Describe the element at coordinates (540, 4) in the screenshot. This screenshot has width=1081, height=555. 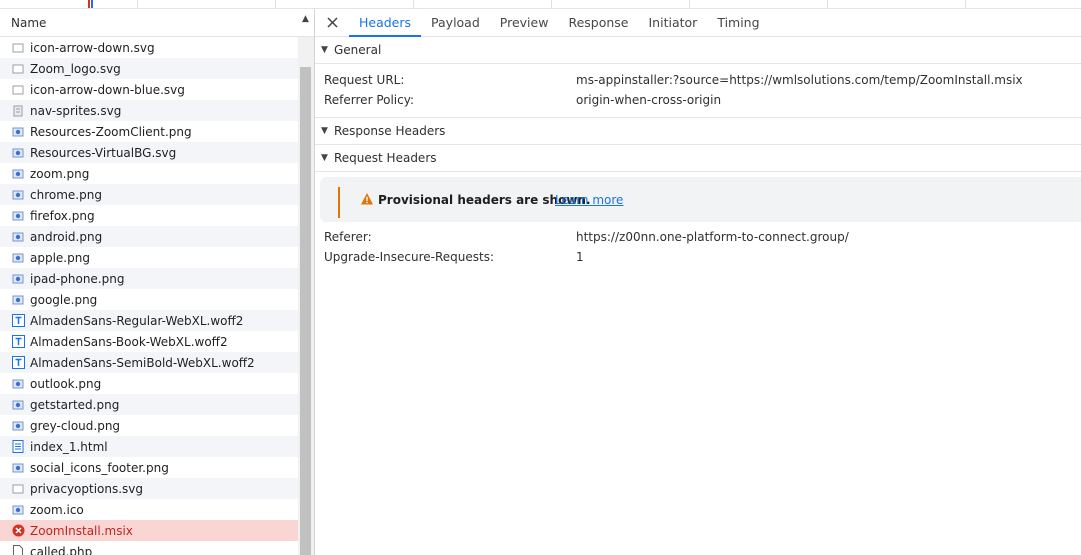
I see `network-timeline` at that location.